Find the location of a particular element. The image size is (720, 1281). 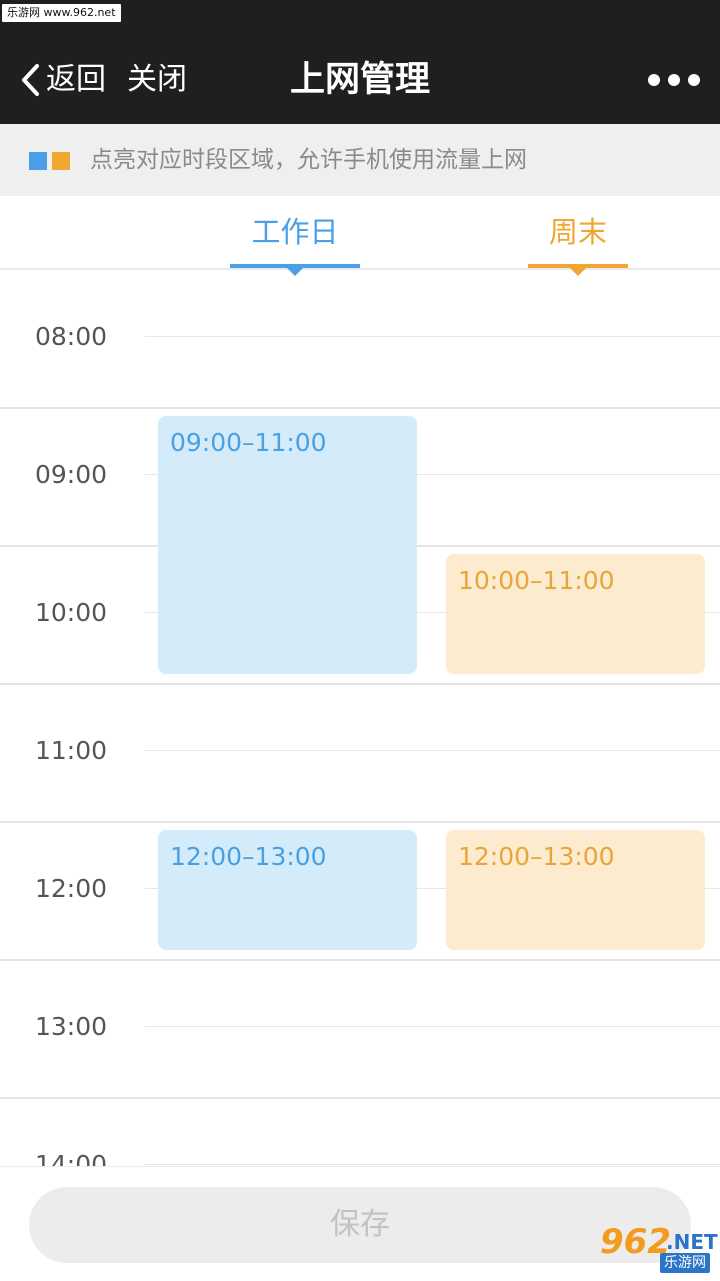

time-label: 08:00 is located at coordinates (71, 336).